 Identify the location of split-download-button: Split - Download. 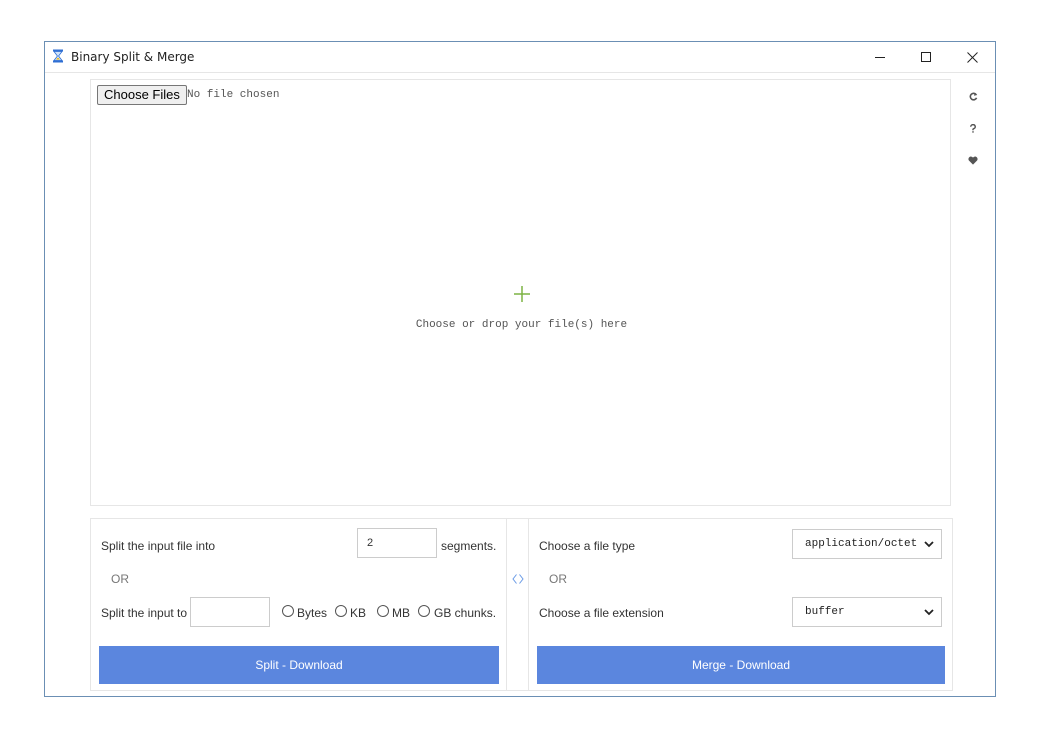
(299, 665).